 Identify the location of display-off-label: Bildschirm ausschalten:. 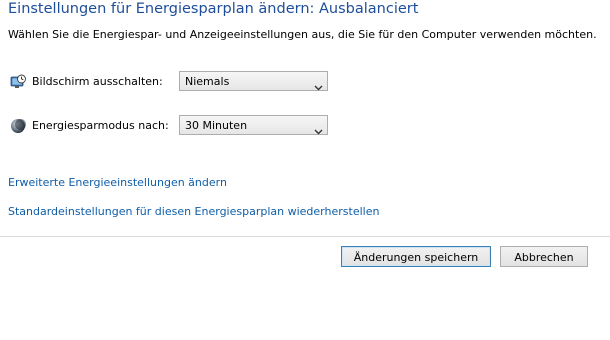
(97, 81).